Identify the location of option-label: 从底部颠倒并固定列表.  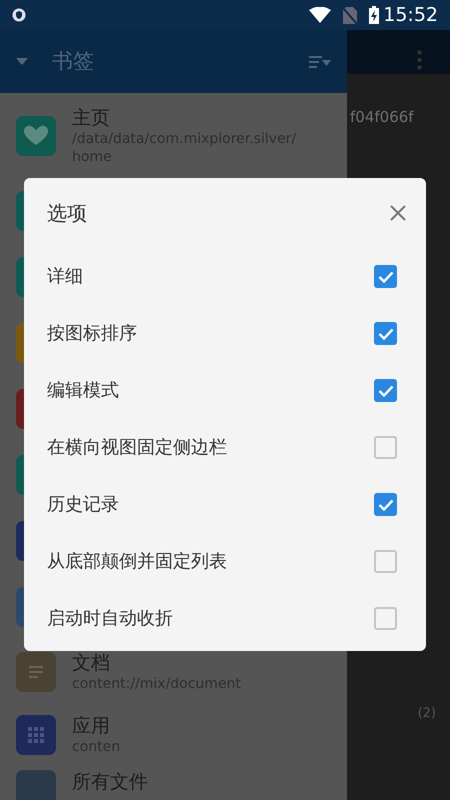
(137, 562).